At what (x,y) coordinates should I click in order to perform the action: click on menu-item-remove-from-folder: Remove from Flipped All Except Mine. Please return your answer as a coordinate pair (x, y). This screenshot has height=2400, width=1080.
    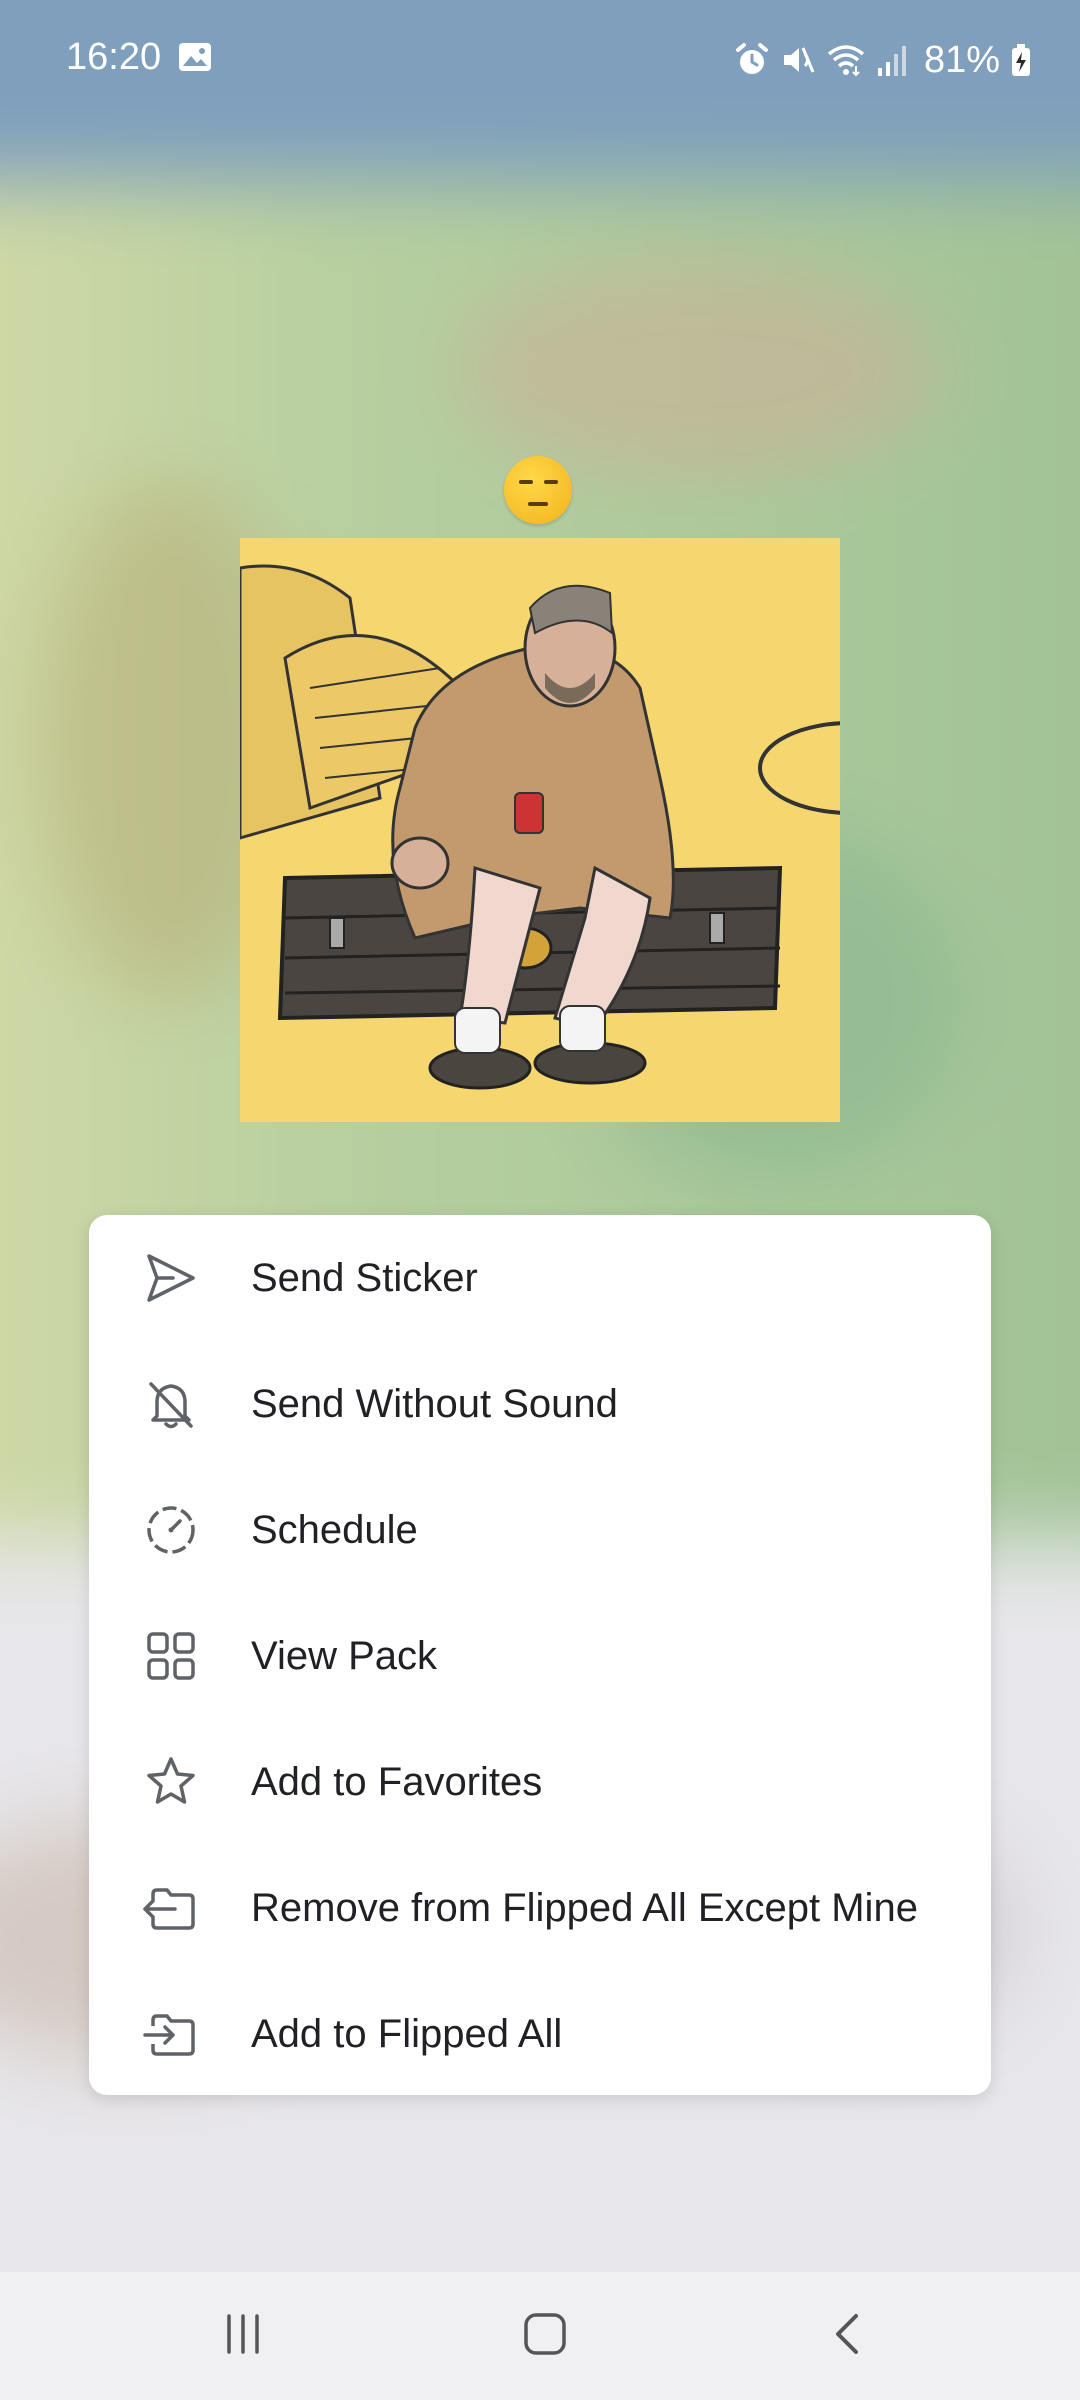
    Looking at the image, I should click on (540, 1908).